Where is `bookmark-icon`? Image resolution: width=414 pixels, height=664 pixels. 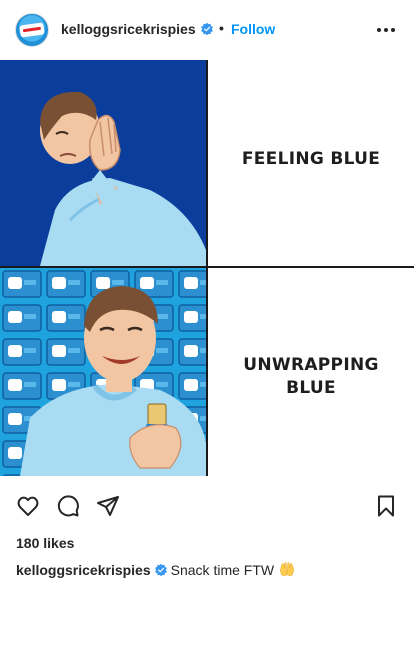 bookmark-icon is located at coordinates (386, 506).